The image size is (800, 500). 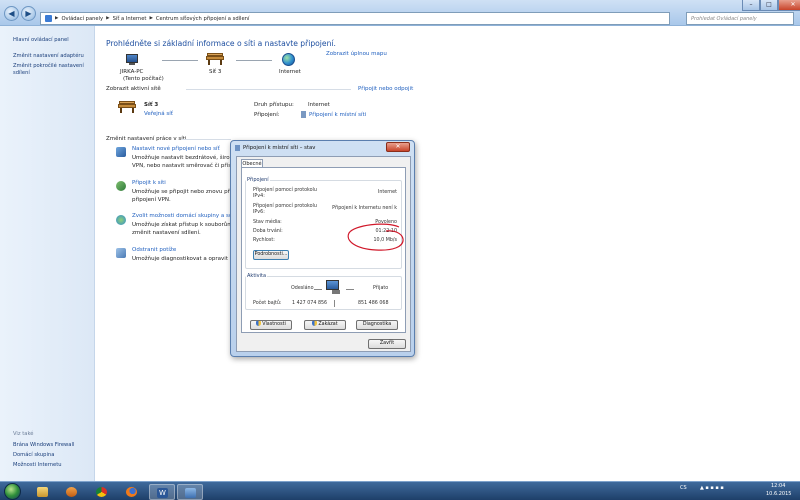 What do you see at coordinates (381, 288) in the screenshot?
I see `received-label: Přijato` at bounding box center [381, 288].